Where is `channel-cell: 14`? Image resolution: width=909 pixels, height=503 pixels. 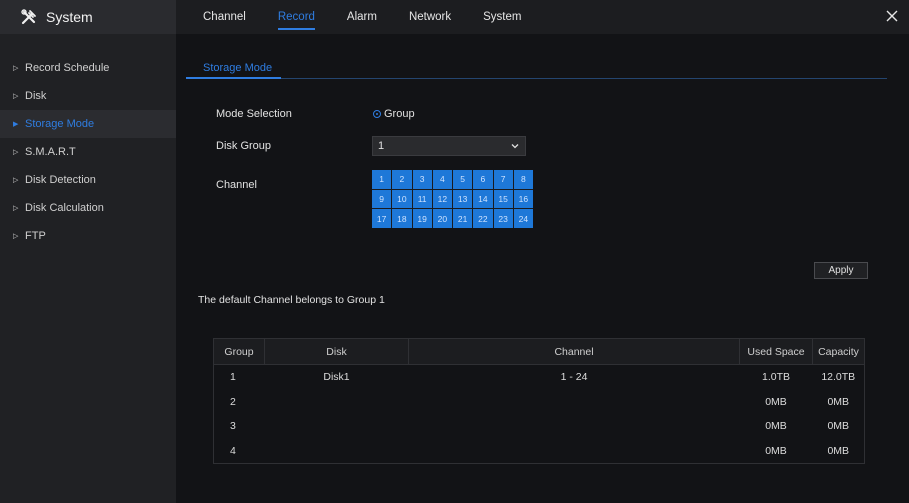 channel-cell: 14 is located at coordinates (483, 199).